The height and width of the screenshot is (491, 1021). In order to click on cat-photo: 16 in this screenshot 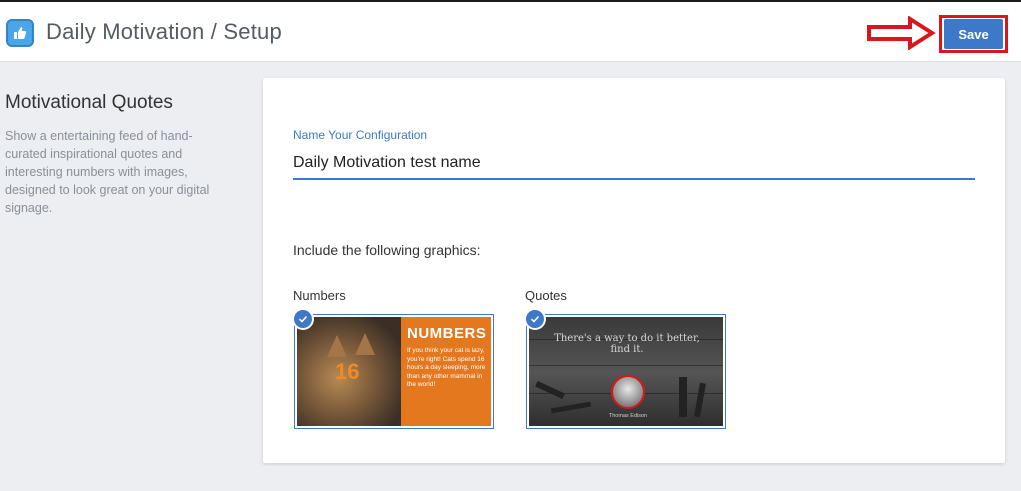, I will do `click(349, 371)`.